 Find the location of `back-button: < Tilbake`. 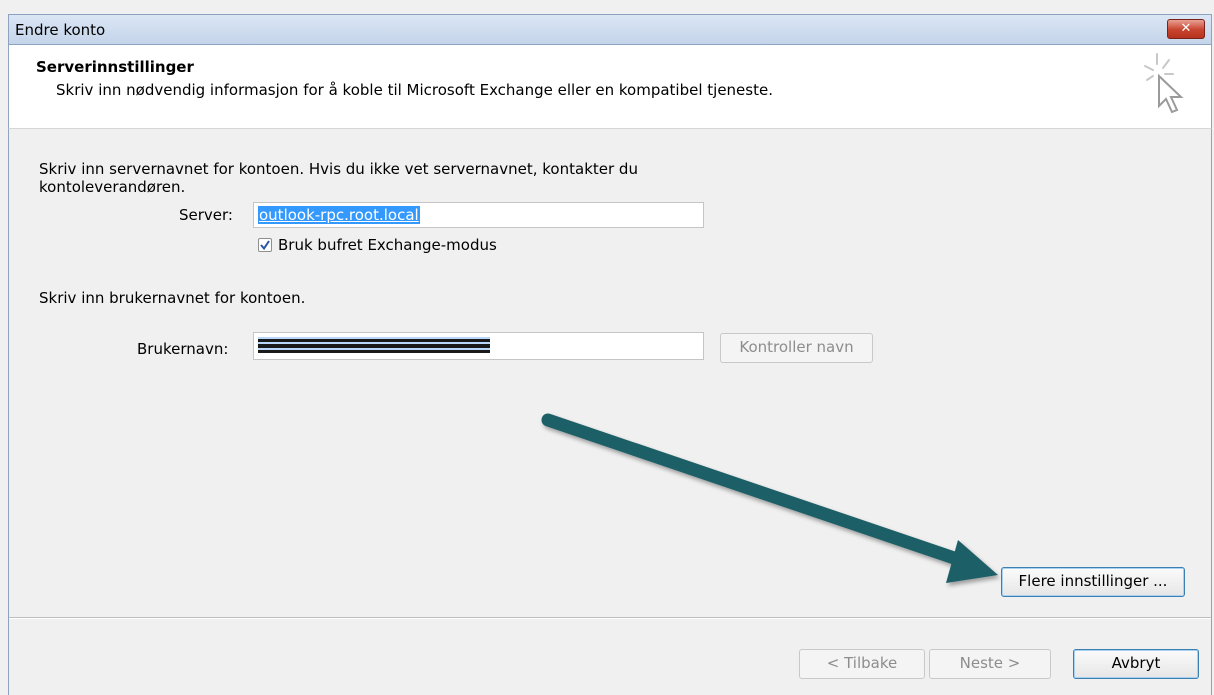

back-button: < Tilbake is located at coordinates (862, 664).